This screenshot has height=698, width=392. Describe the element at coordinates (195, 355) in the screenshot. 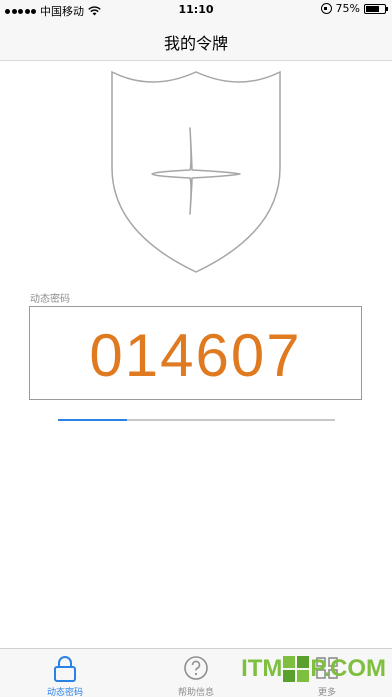

I see `otp-code: 014607` at that location.